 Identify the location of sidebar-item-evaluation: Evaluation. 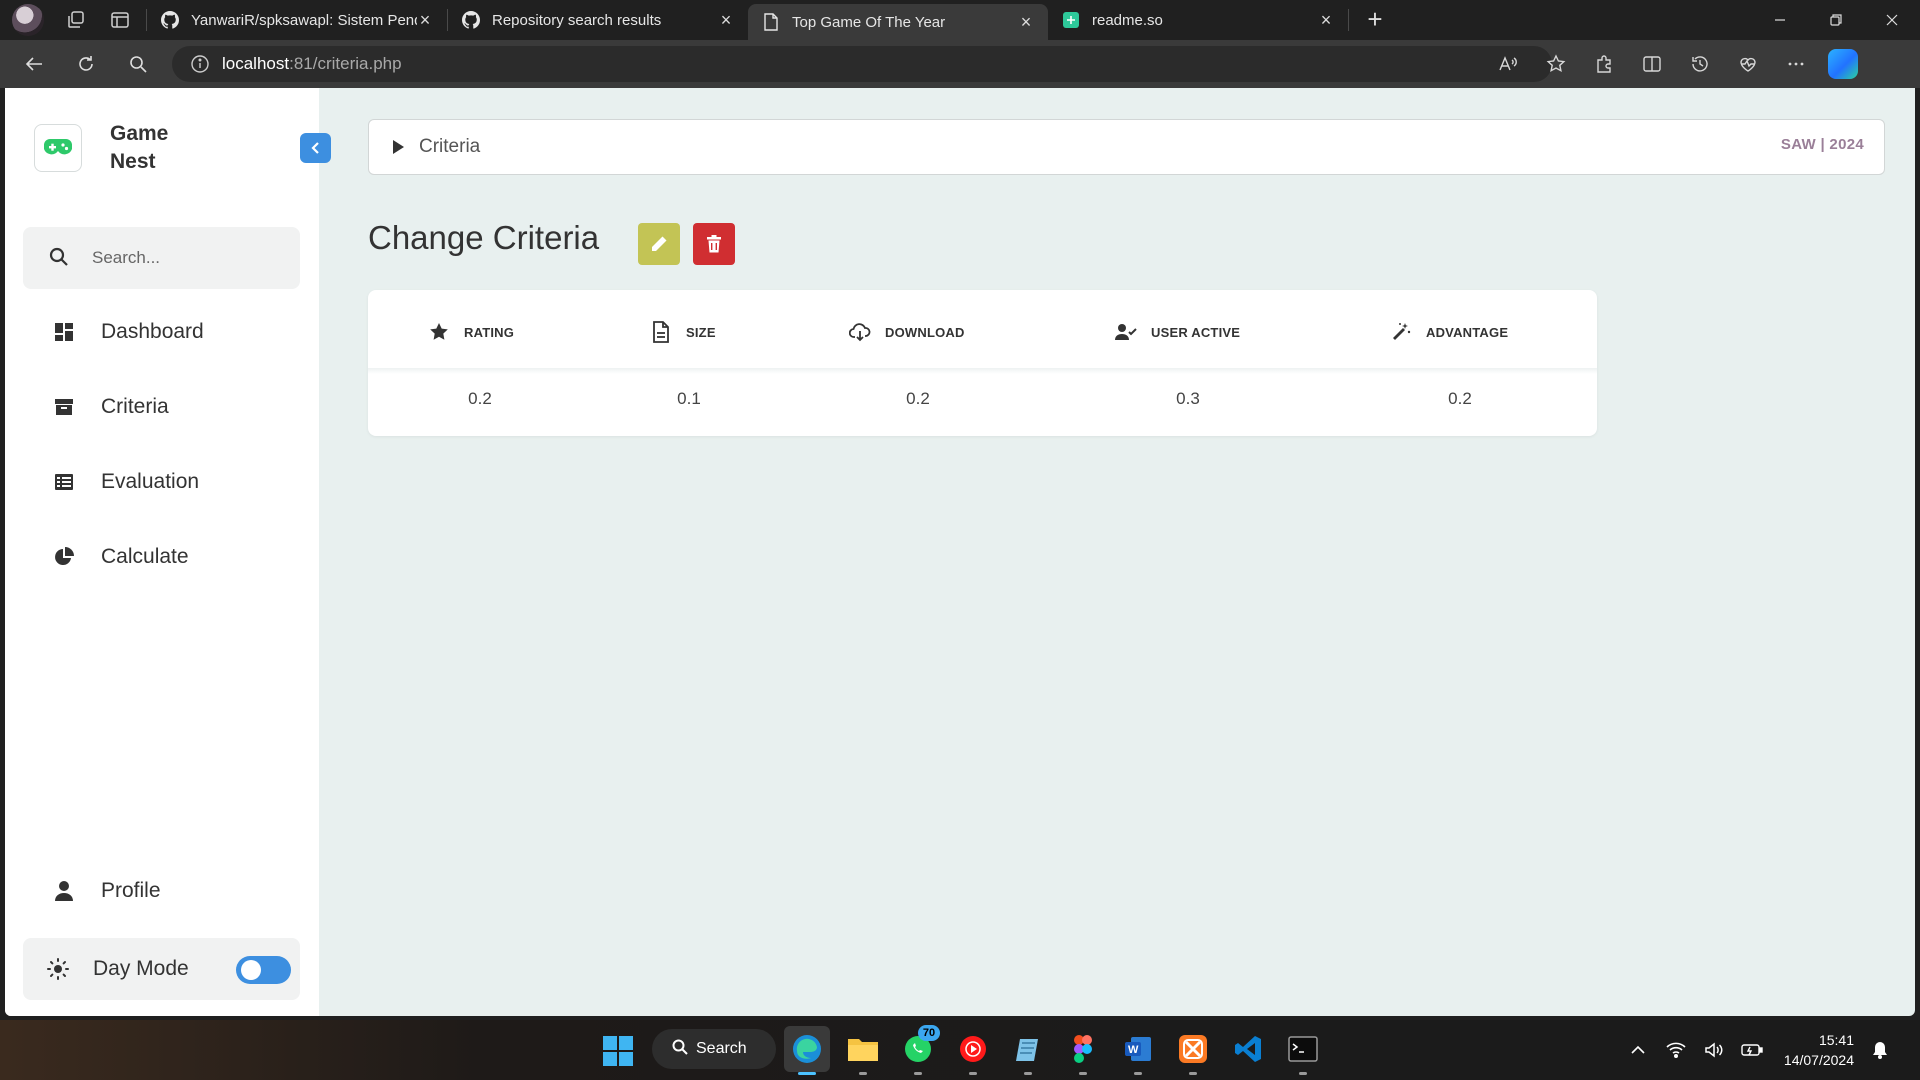
(161, 482).